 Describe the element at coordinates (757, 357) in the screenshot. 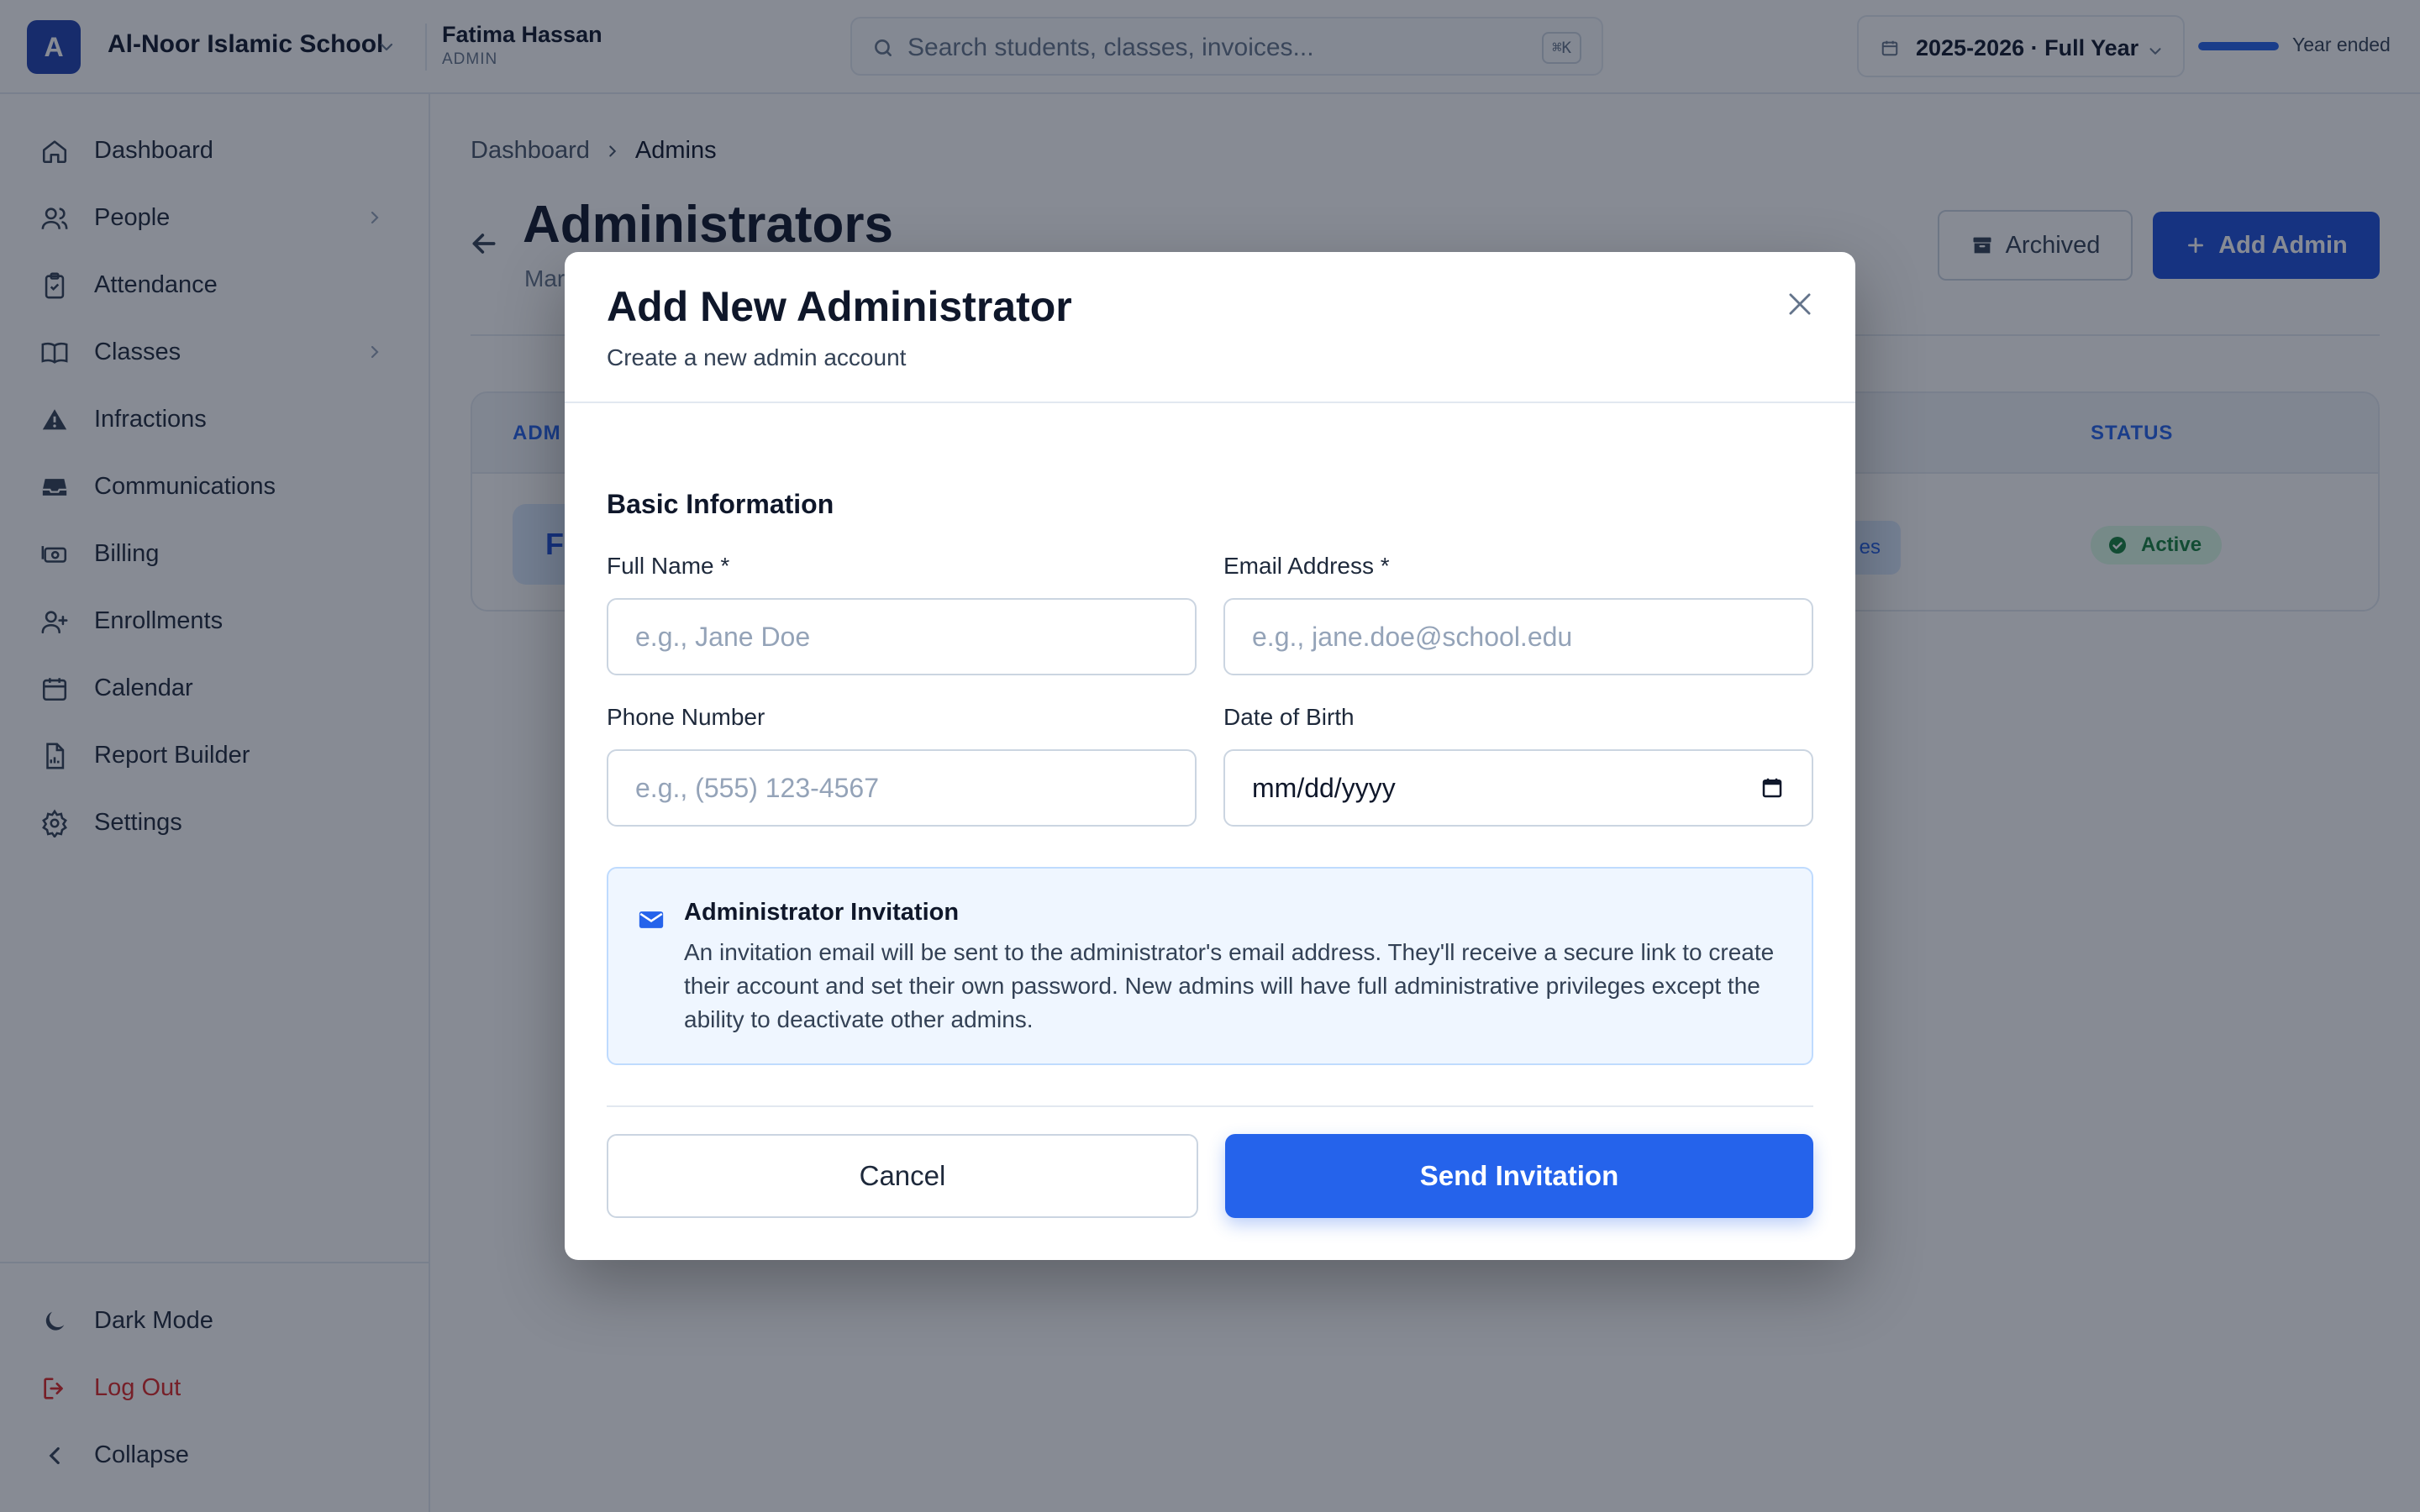

I see `modal-subtitle: Create a new admin account` at that location.